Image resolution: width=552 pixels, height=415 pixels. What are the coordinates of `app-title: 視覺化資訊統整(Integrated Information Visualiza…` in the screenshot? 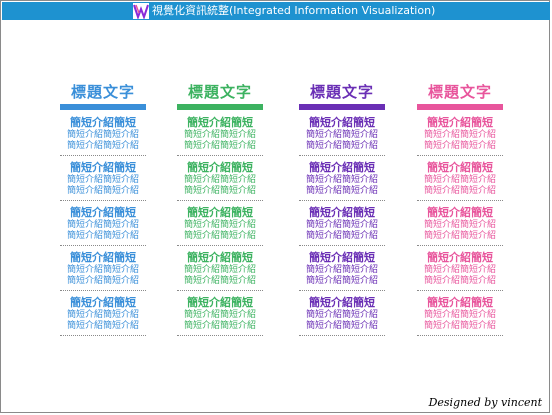 It's located at (294, 10).